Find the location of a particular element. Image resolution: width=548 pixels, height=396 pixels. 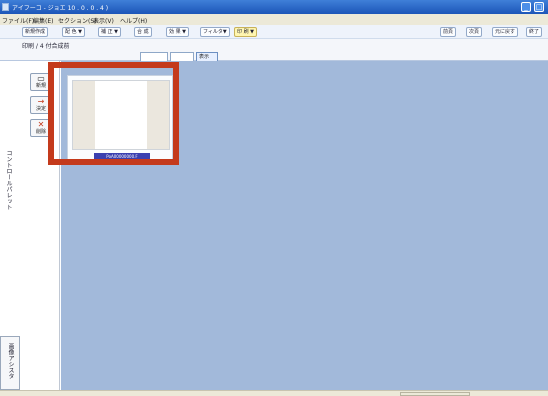

image-assist-panel: 画像アシスタ is located at coordinates (10, 363).